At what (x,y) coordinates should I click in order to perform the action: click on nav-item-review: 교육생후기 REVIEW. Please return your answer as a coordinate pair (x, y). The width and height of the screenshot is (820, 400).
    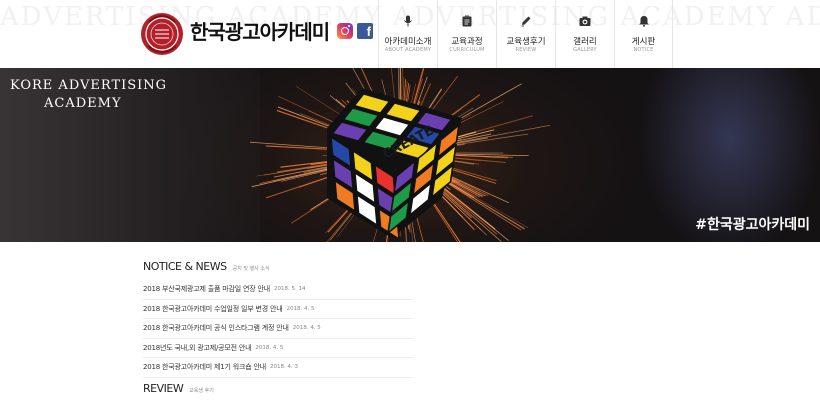
    Looking at the image, I should click on (525, 34).